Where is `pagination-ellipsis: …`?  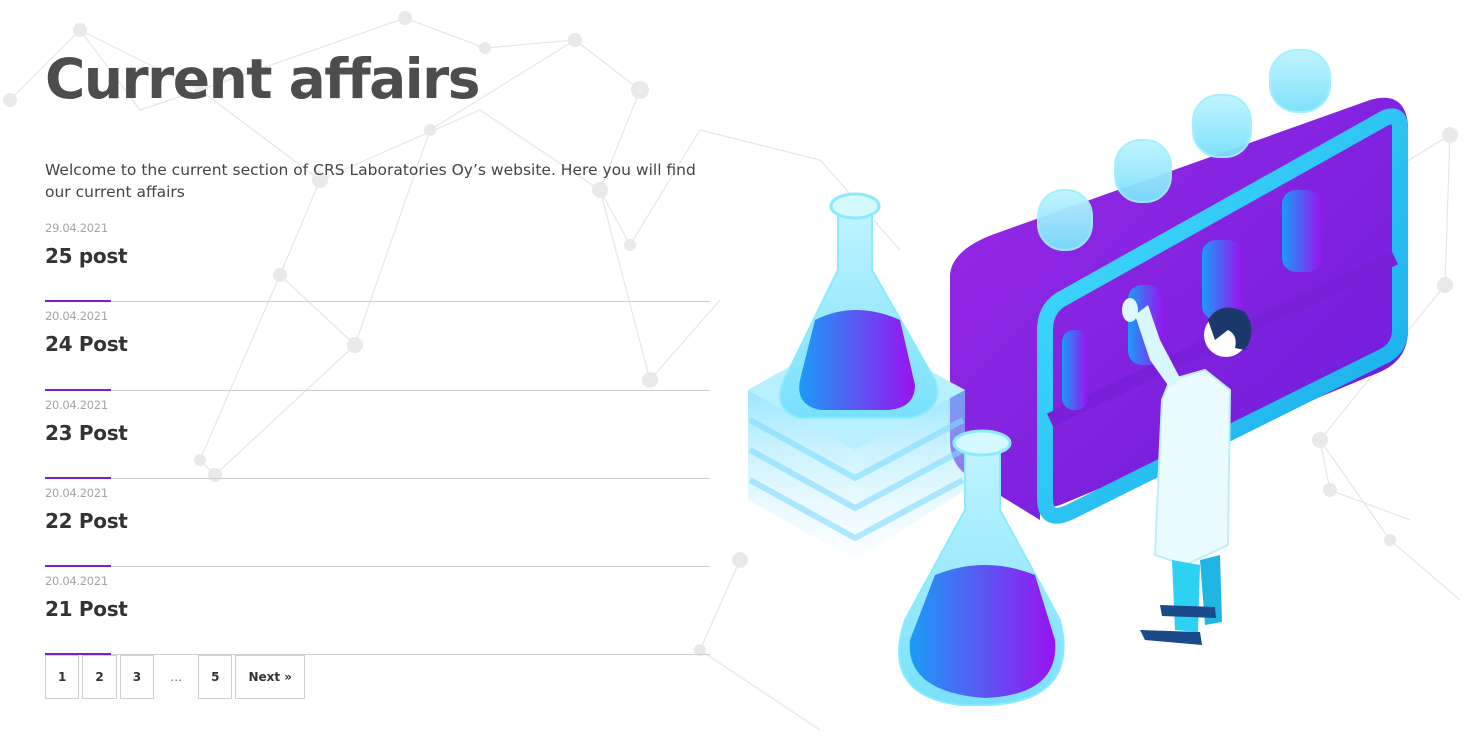 pagination-ellipsis: … is located at coordinates (176, 677).